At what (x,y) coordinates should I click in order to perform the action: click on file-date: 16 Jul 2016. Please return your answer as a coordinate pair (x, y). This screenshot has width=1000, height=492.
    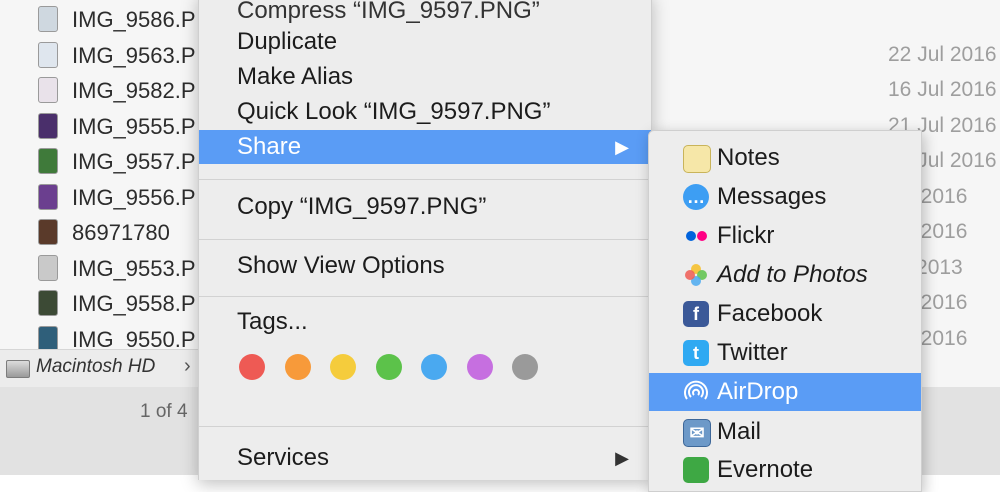
    Looking at the image, I should click on (942, 89).